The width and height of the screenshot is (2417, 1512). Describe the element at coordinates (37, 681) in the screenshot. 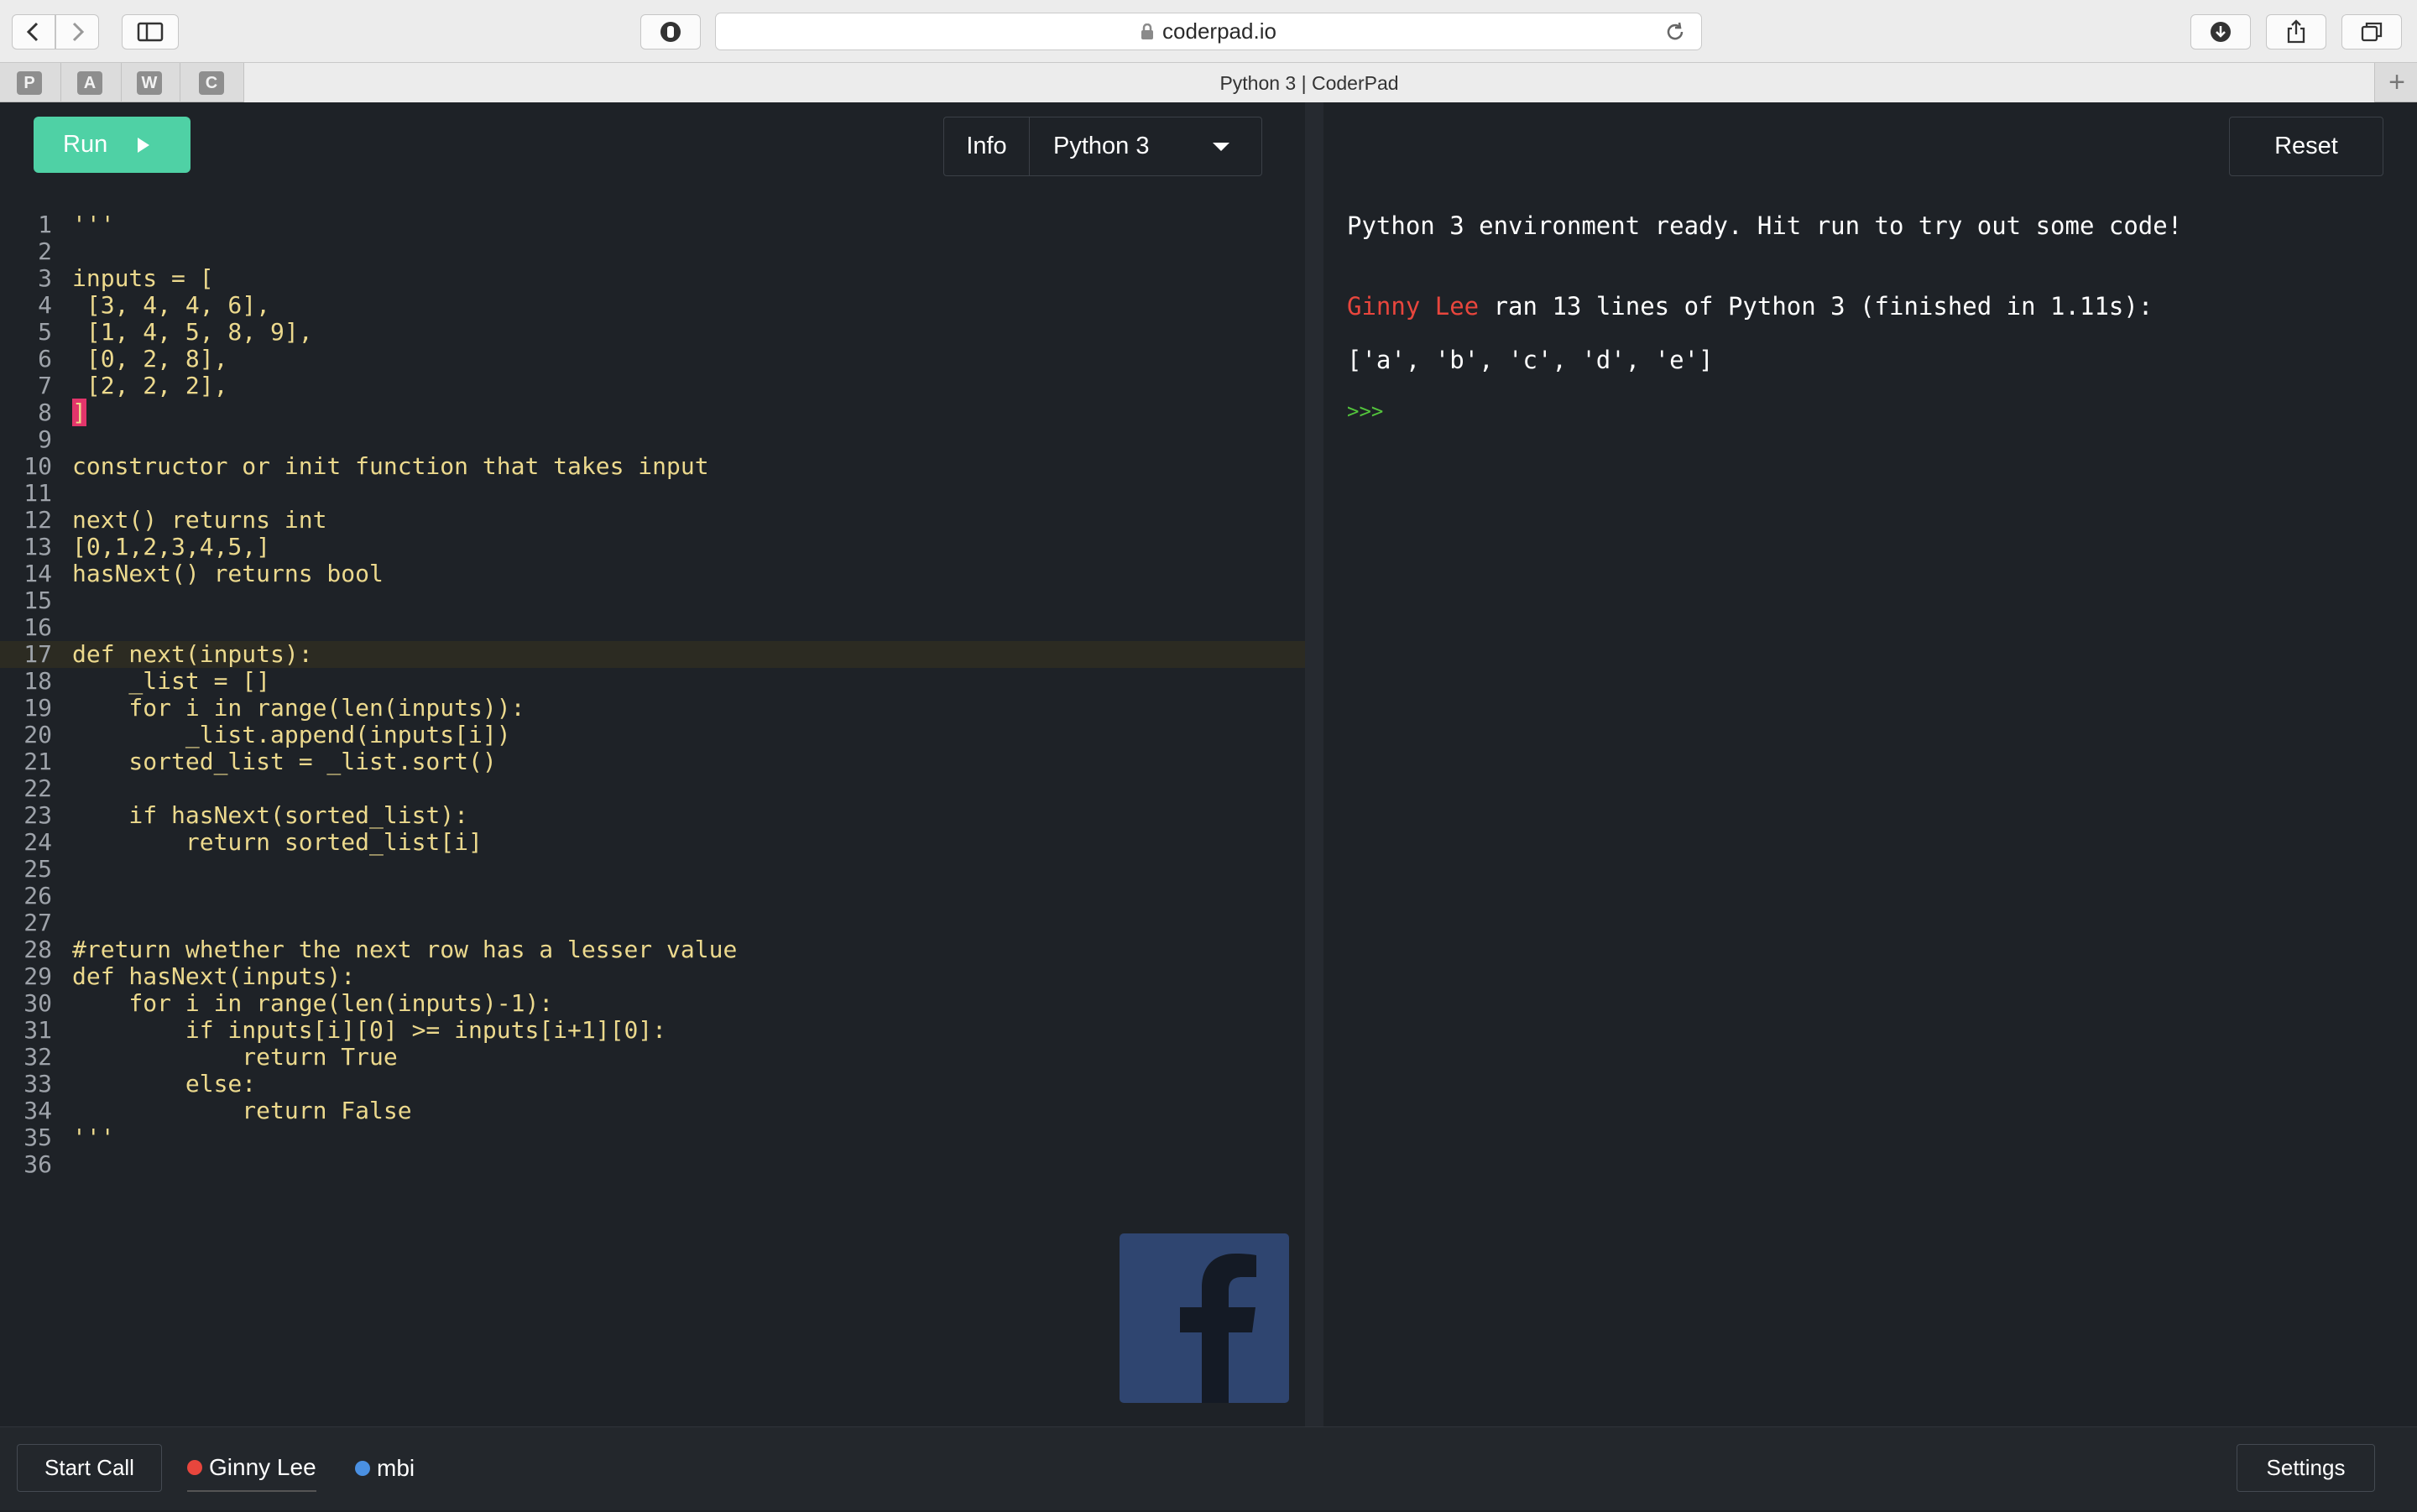

I see `line-number: 18` at that location.